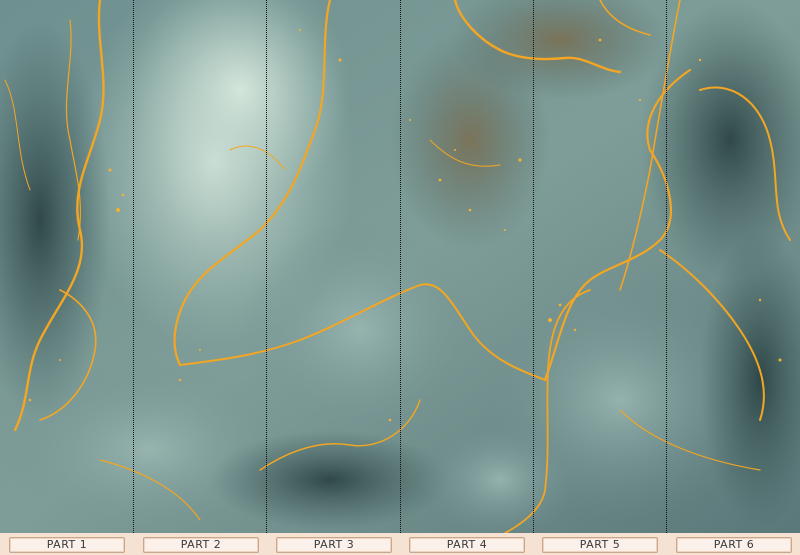 The image size is (800, 555). What do you see at coordinates (67, 545) in the screenshot?
I see `panel-label-part-1: PART 1` at bounding box center [67, 545].